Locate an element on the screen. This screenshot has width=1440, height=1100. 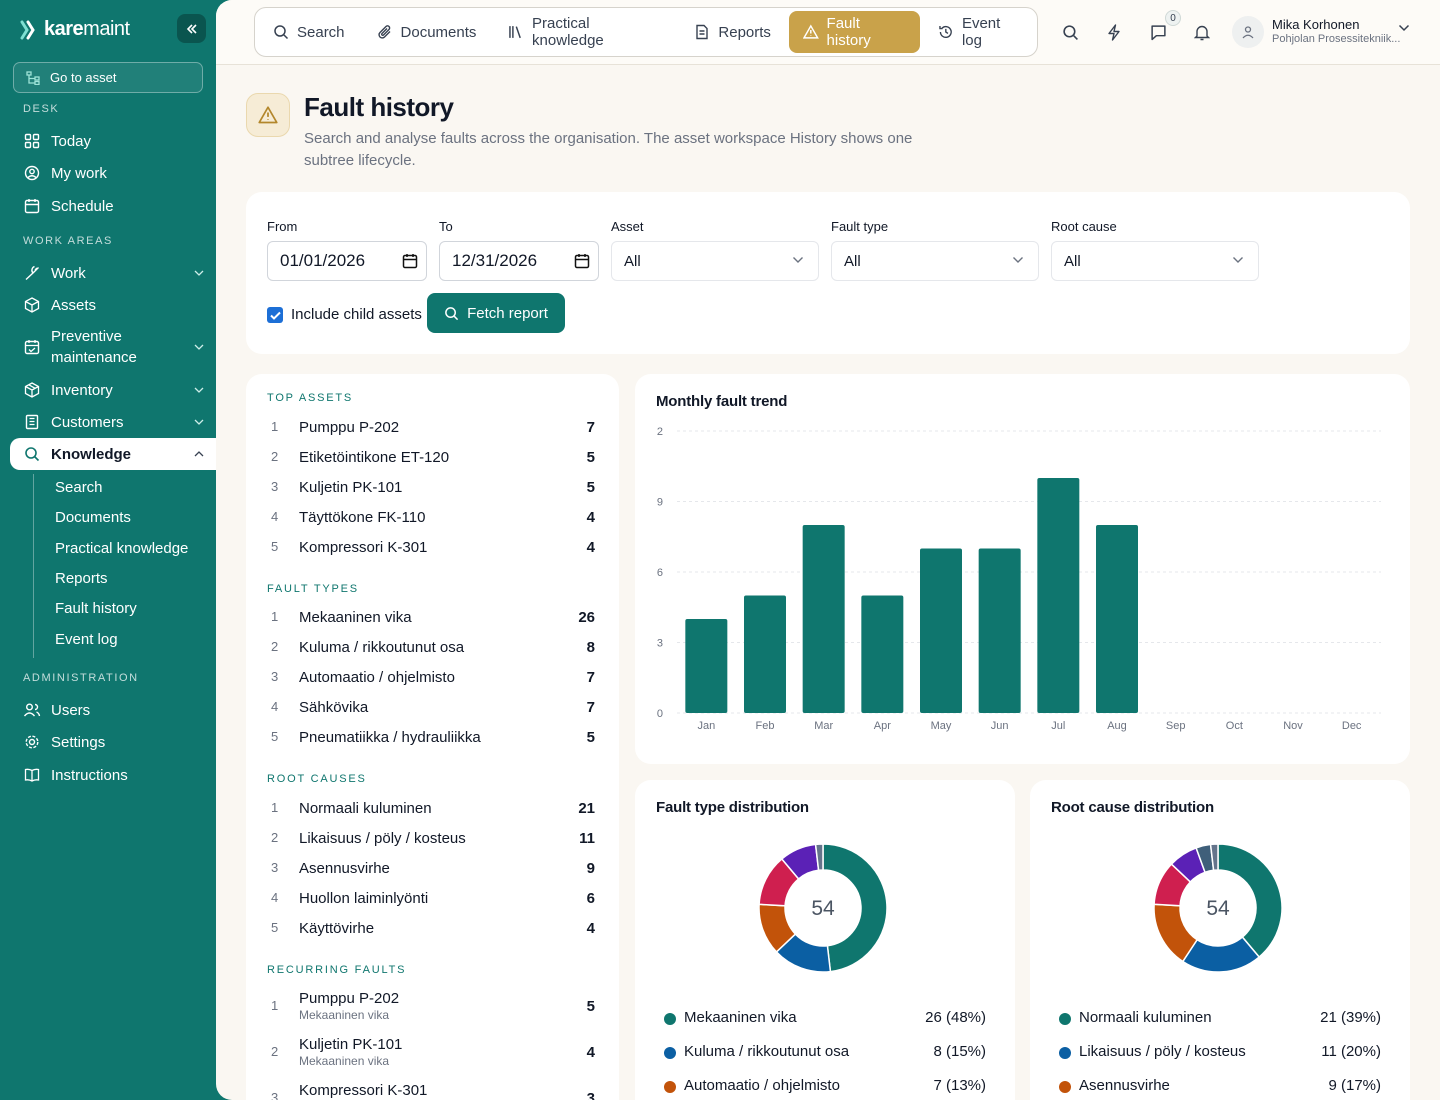
tab-search: Search is located at coordinates (309, 32).